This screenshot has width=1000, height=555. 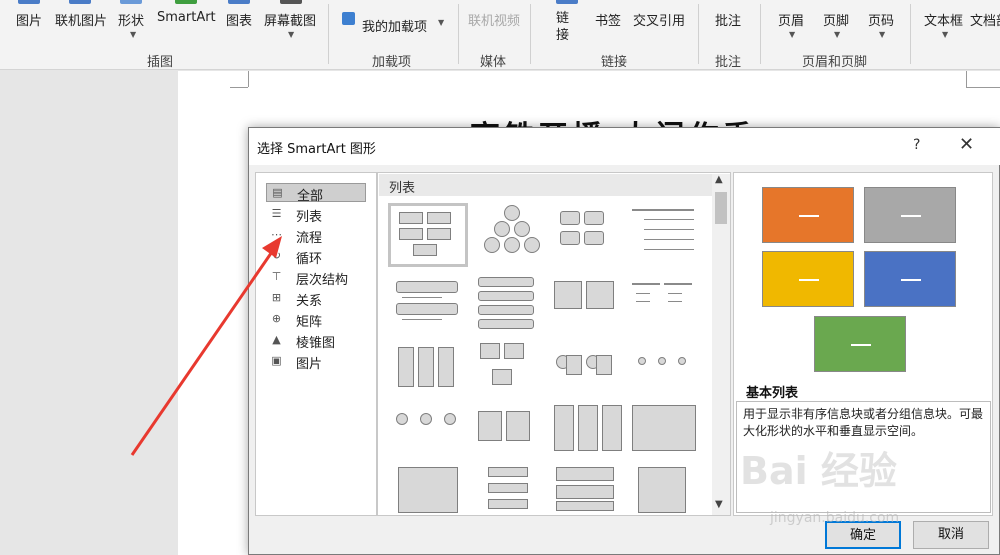 What do you see at coordinates (493, 62) in the screenshot?
I see `group-label-media: 媒体` at bounding box center [493, 62].